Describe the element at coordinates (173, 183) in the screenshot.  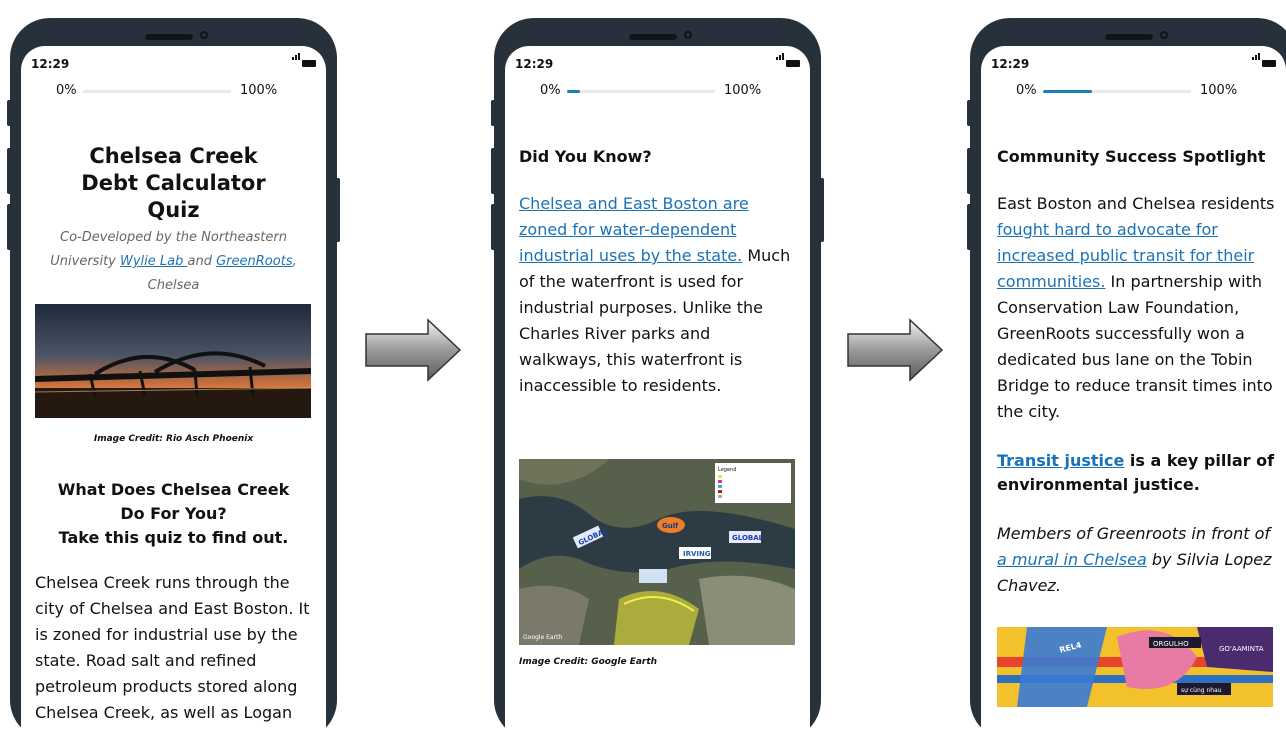
I see `quiz-title: Chelsea Creek Debt Calculator Quiz` at that location.